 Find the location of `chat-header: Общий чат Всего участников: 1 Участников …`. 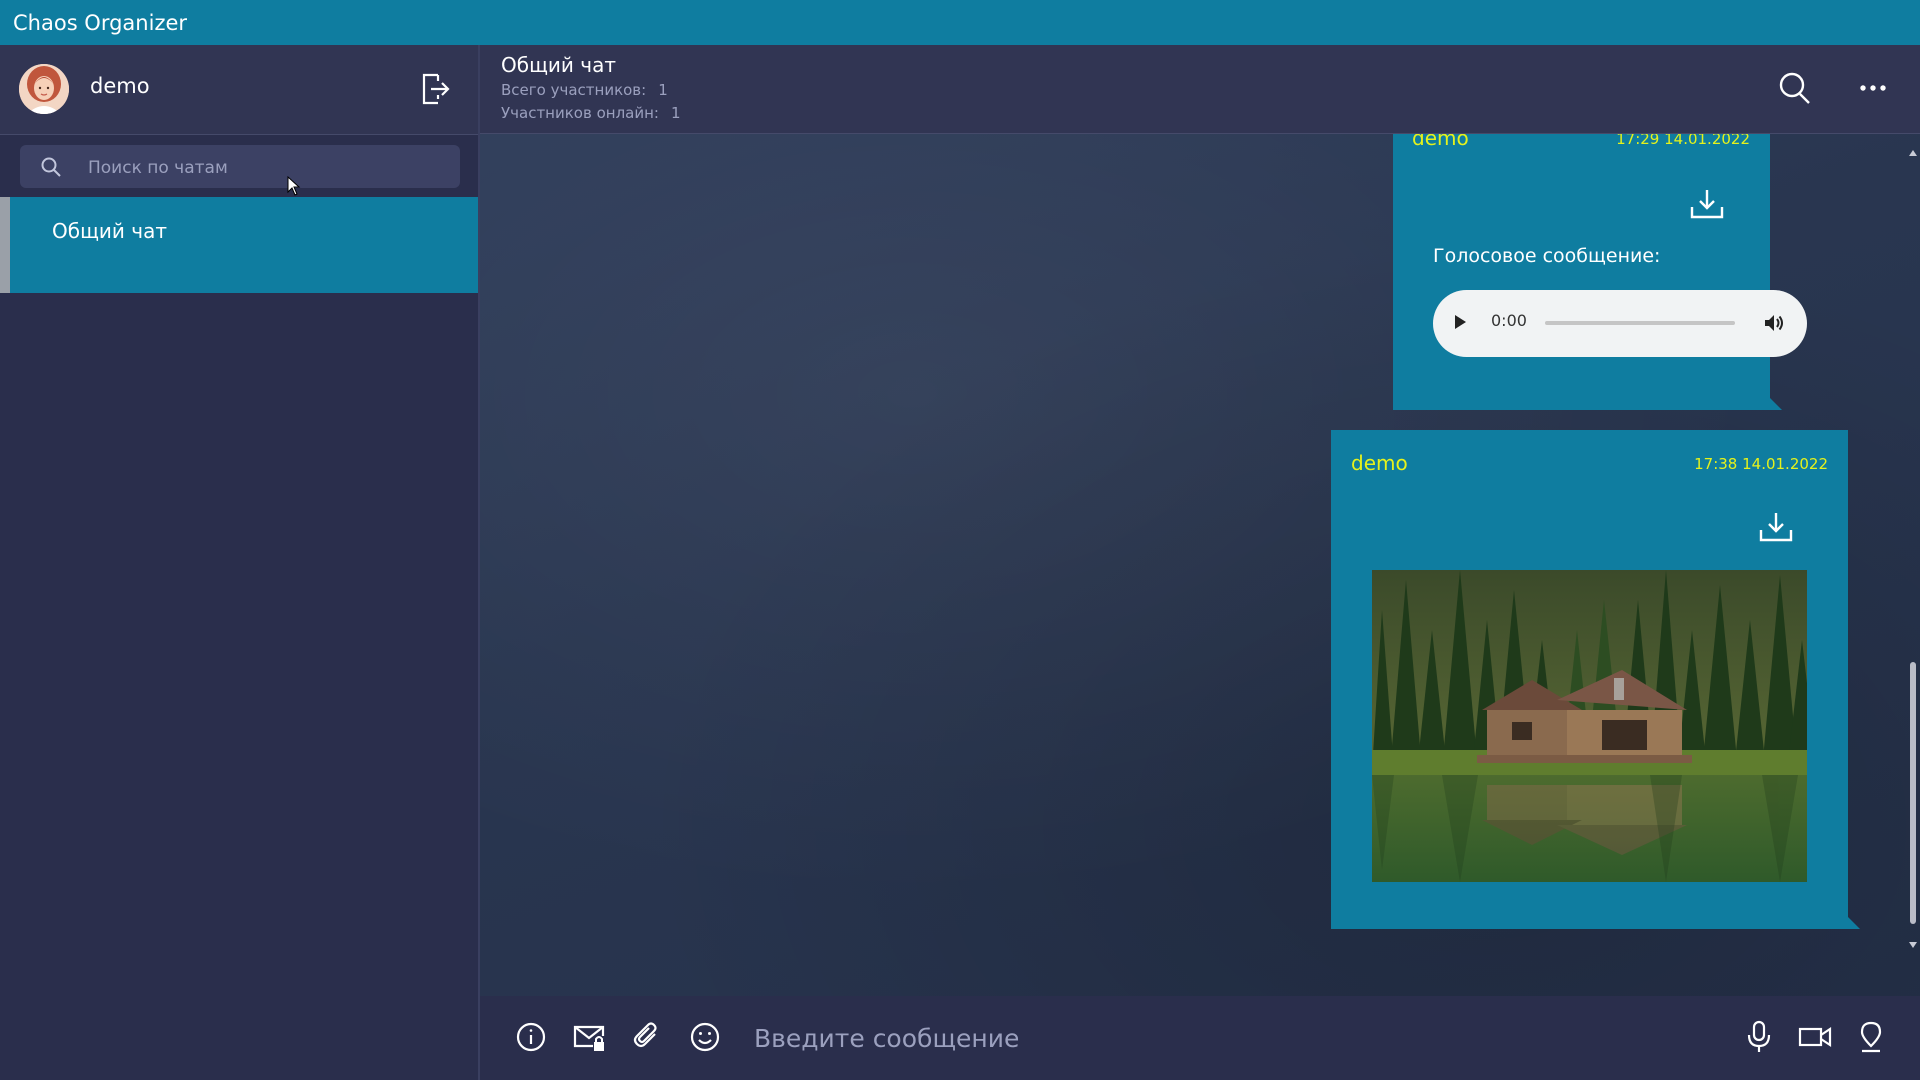

chat-header: Общий чат Всего участников: 1 Участников … is located at coordinates (1200, 89).